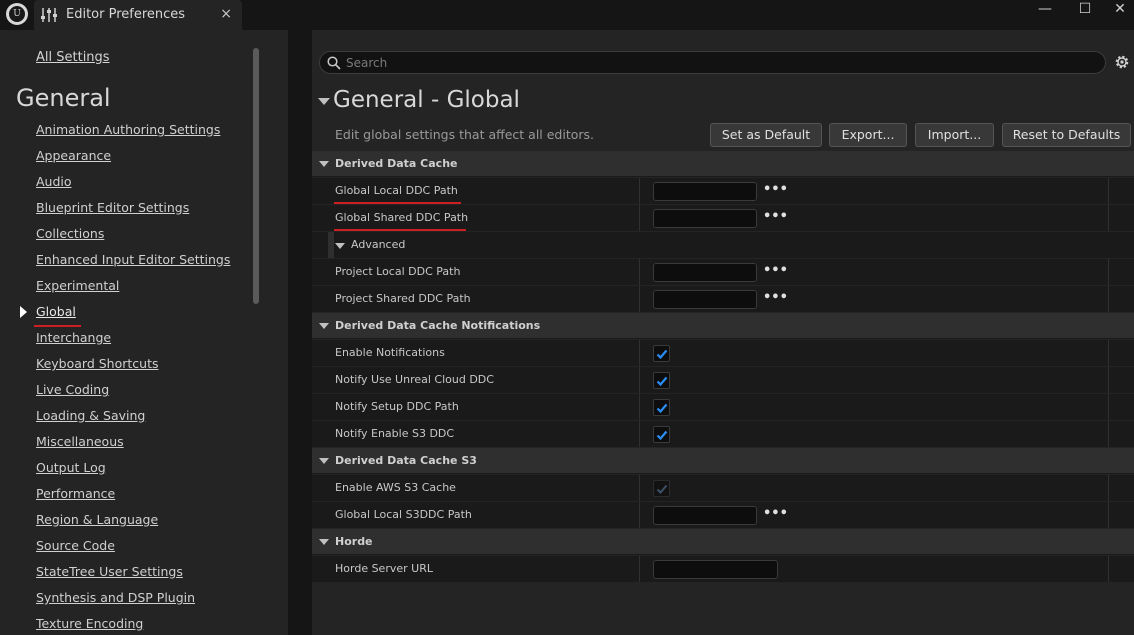  What do you see at coordinates (402, 217) in the screenshot?
I see `property-label: Global Shared DDC Path` at bounding box center [402, 217].